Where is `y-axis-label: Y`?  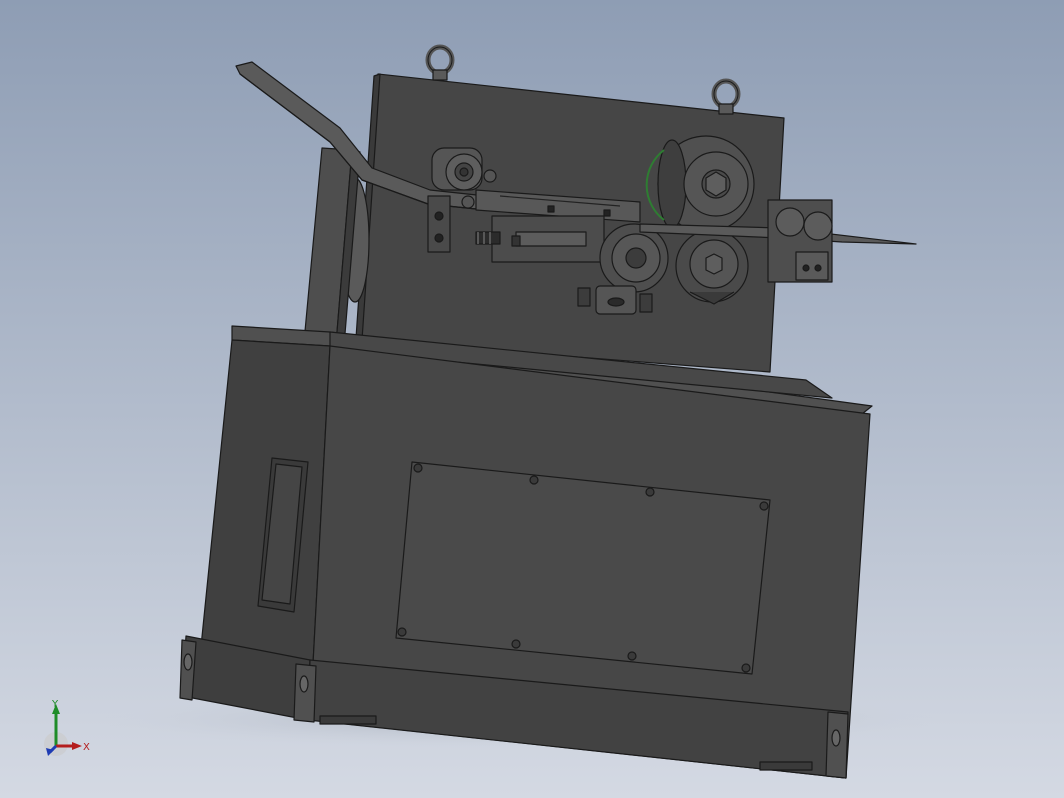 y-axis-label: Y is located at coordinates (55, 704).